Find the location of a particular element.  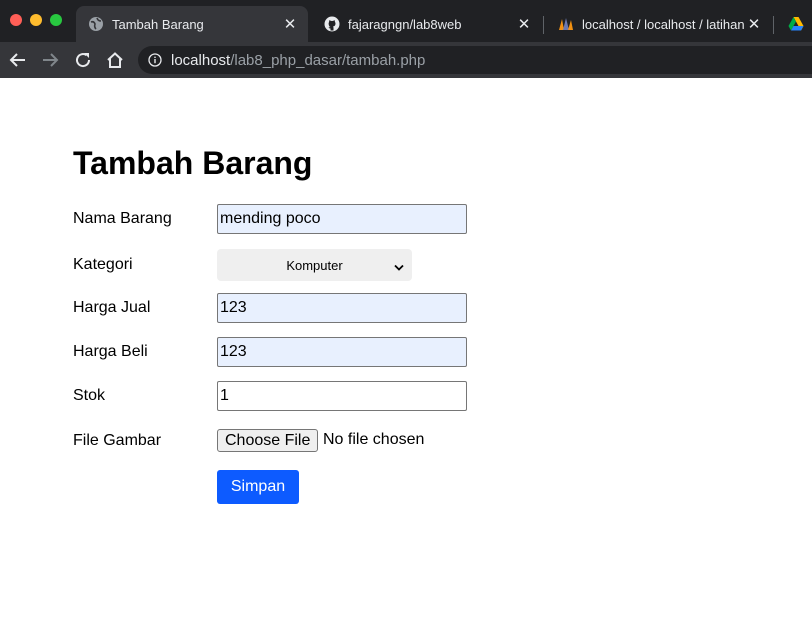

tab-google-drive is located at coordinates (794, 24).